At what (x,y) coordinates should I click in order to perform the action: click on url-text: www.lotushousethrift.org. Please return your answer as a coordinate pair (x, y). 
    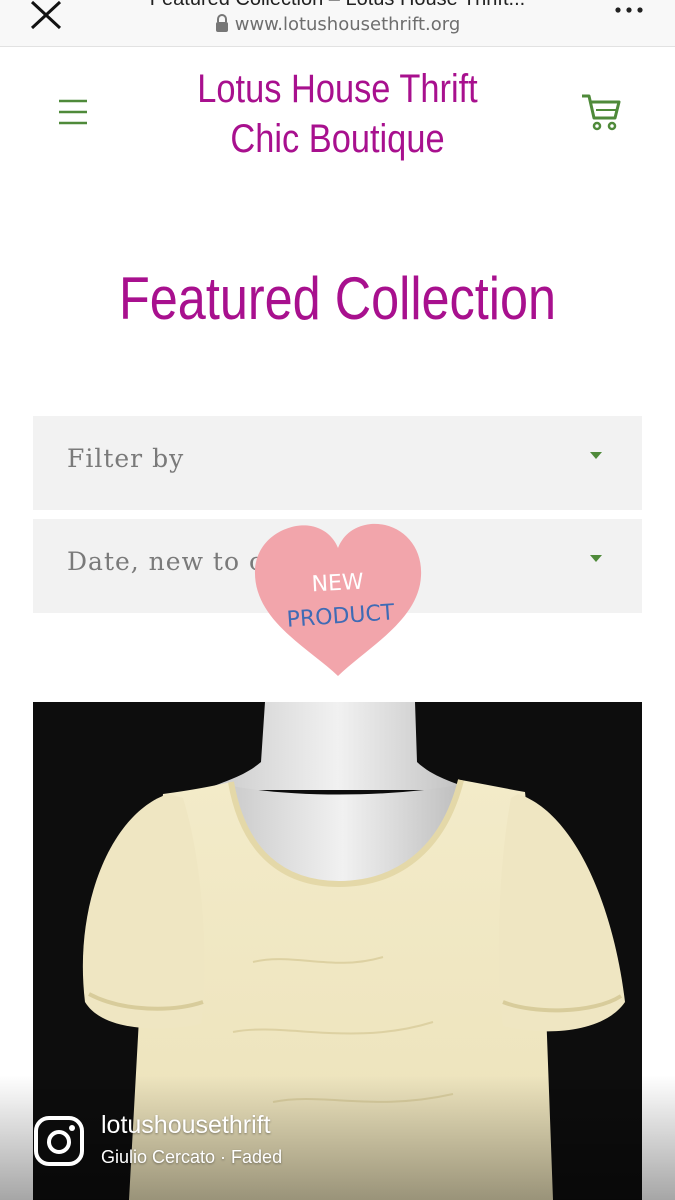
    Looking at the image, I should click on (347, 24).